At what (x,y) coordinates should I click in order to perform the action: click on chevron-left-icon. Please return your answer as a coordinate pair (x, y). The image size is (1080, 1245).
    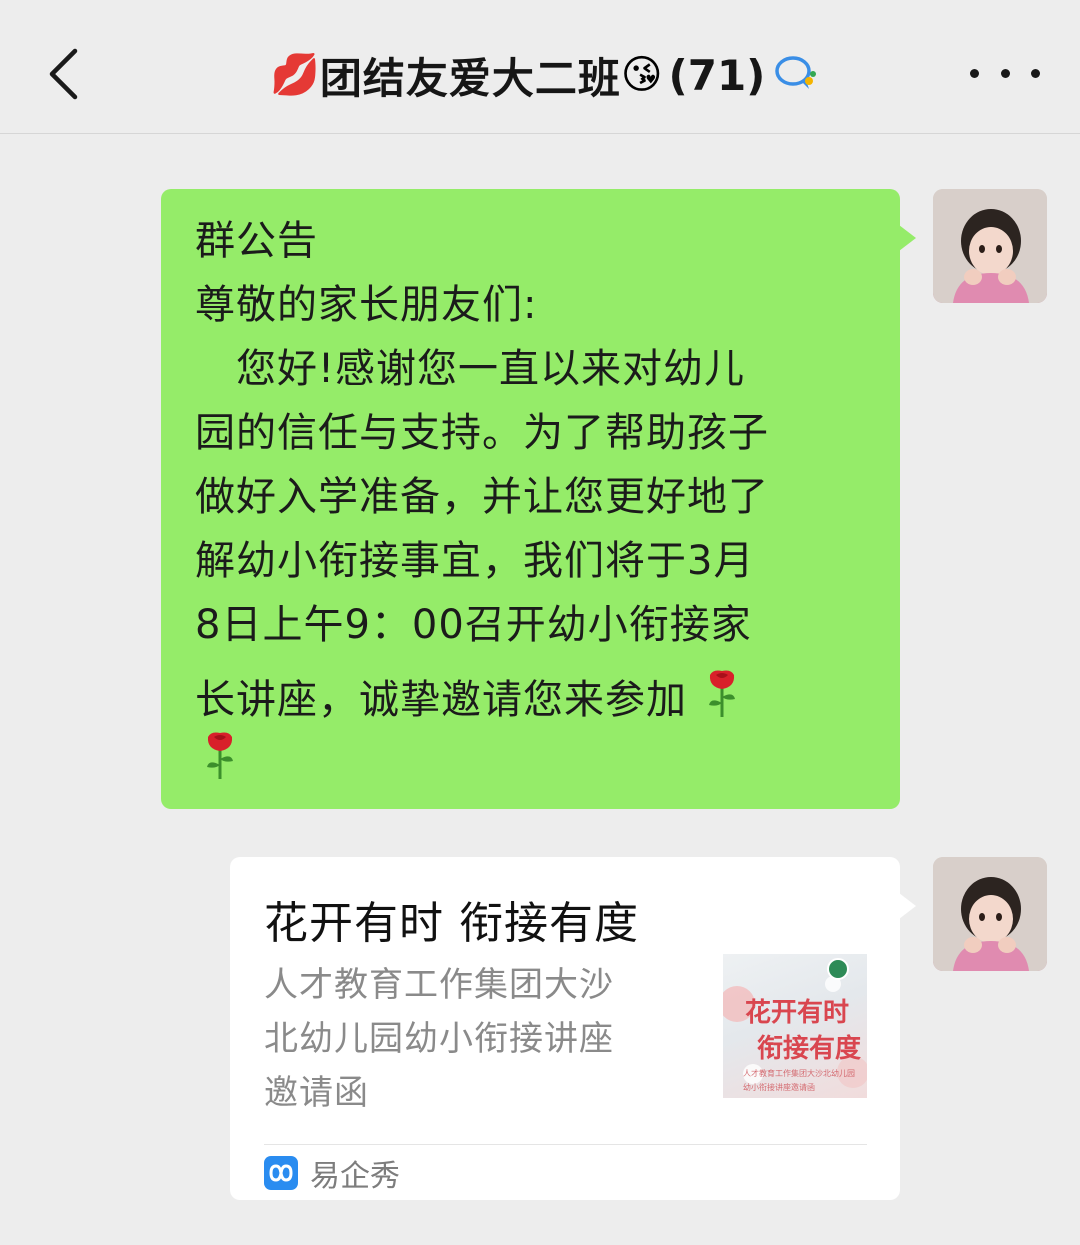
    Looking at the image, I should click on (63, 74).